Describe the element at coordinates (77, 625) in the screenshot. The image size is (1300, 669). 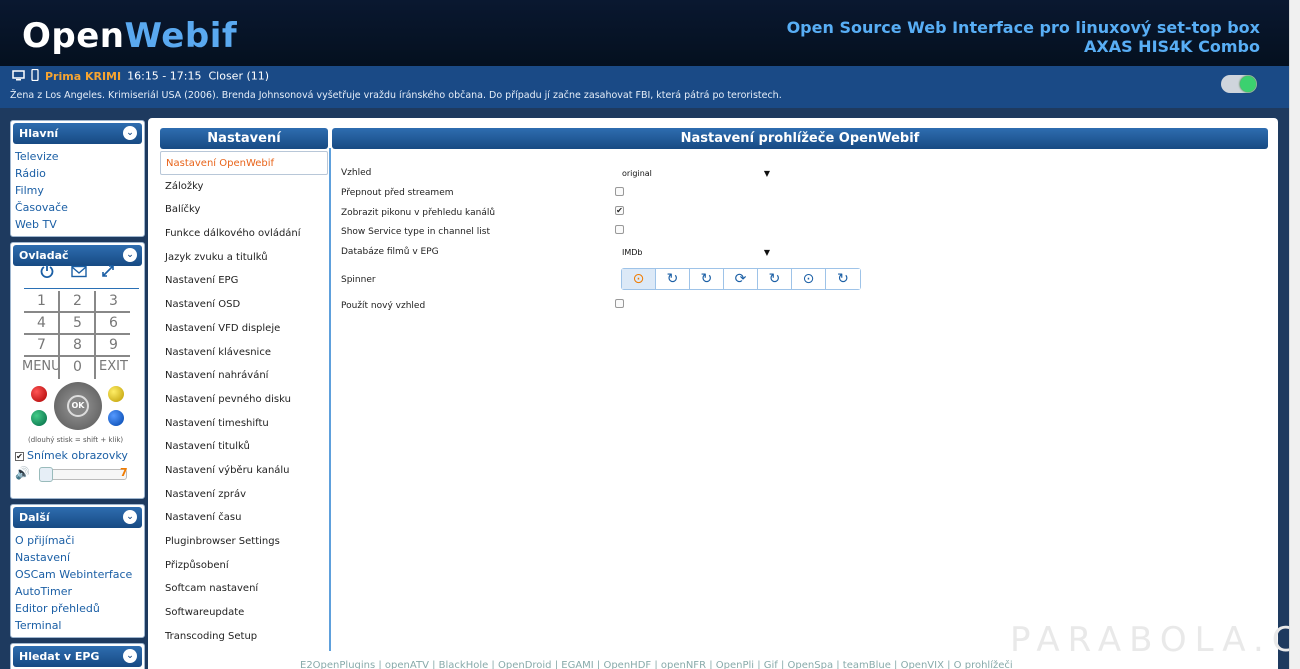
I see `sidebar-item-terminal: Terminal` at that location.